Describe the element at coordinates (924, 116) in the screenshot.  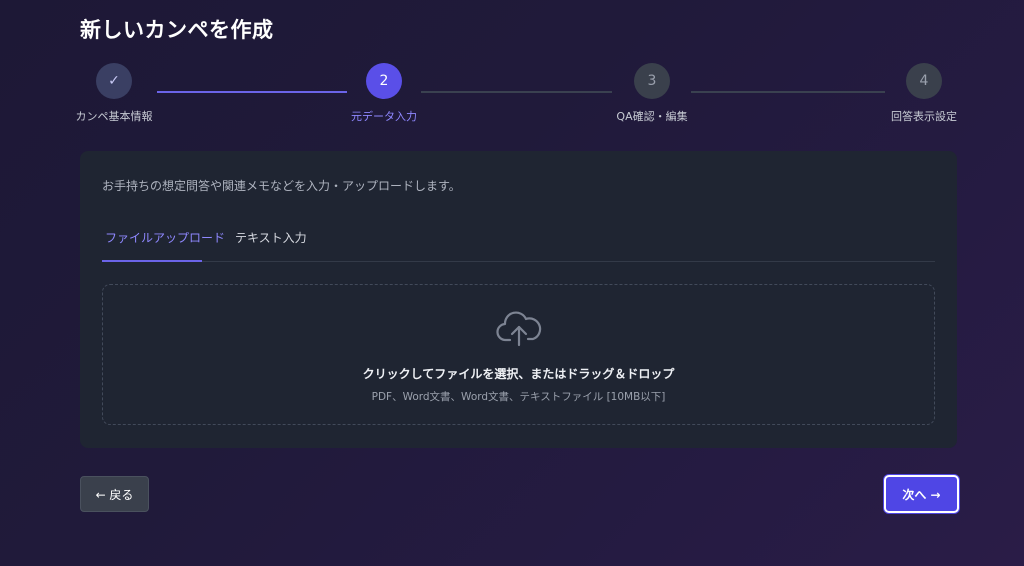
I see `step-label: 回答表示設定` at that location.